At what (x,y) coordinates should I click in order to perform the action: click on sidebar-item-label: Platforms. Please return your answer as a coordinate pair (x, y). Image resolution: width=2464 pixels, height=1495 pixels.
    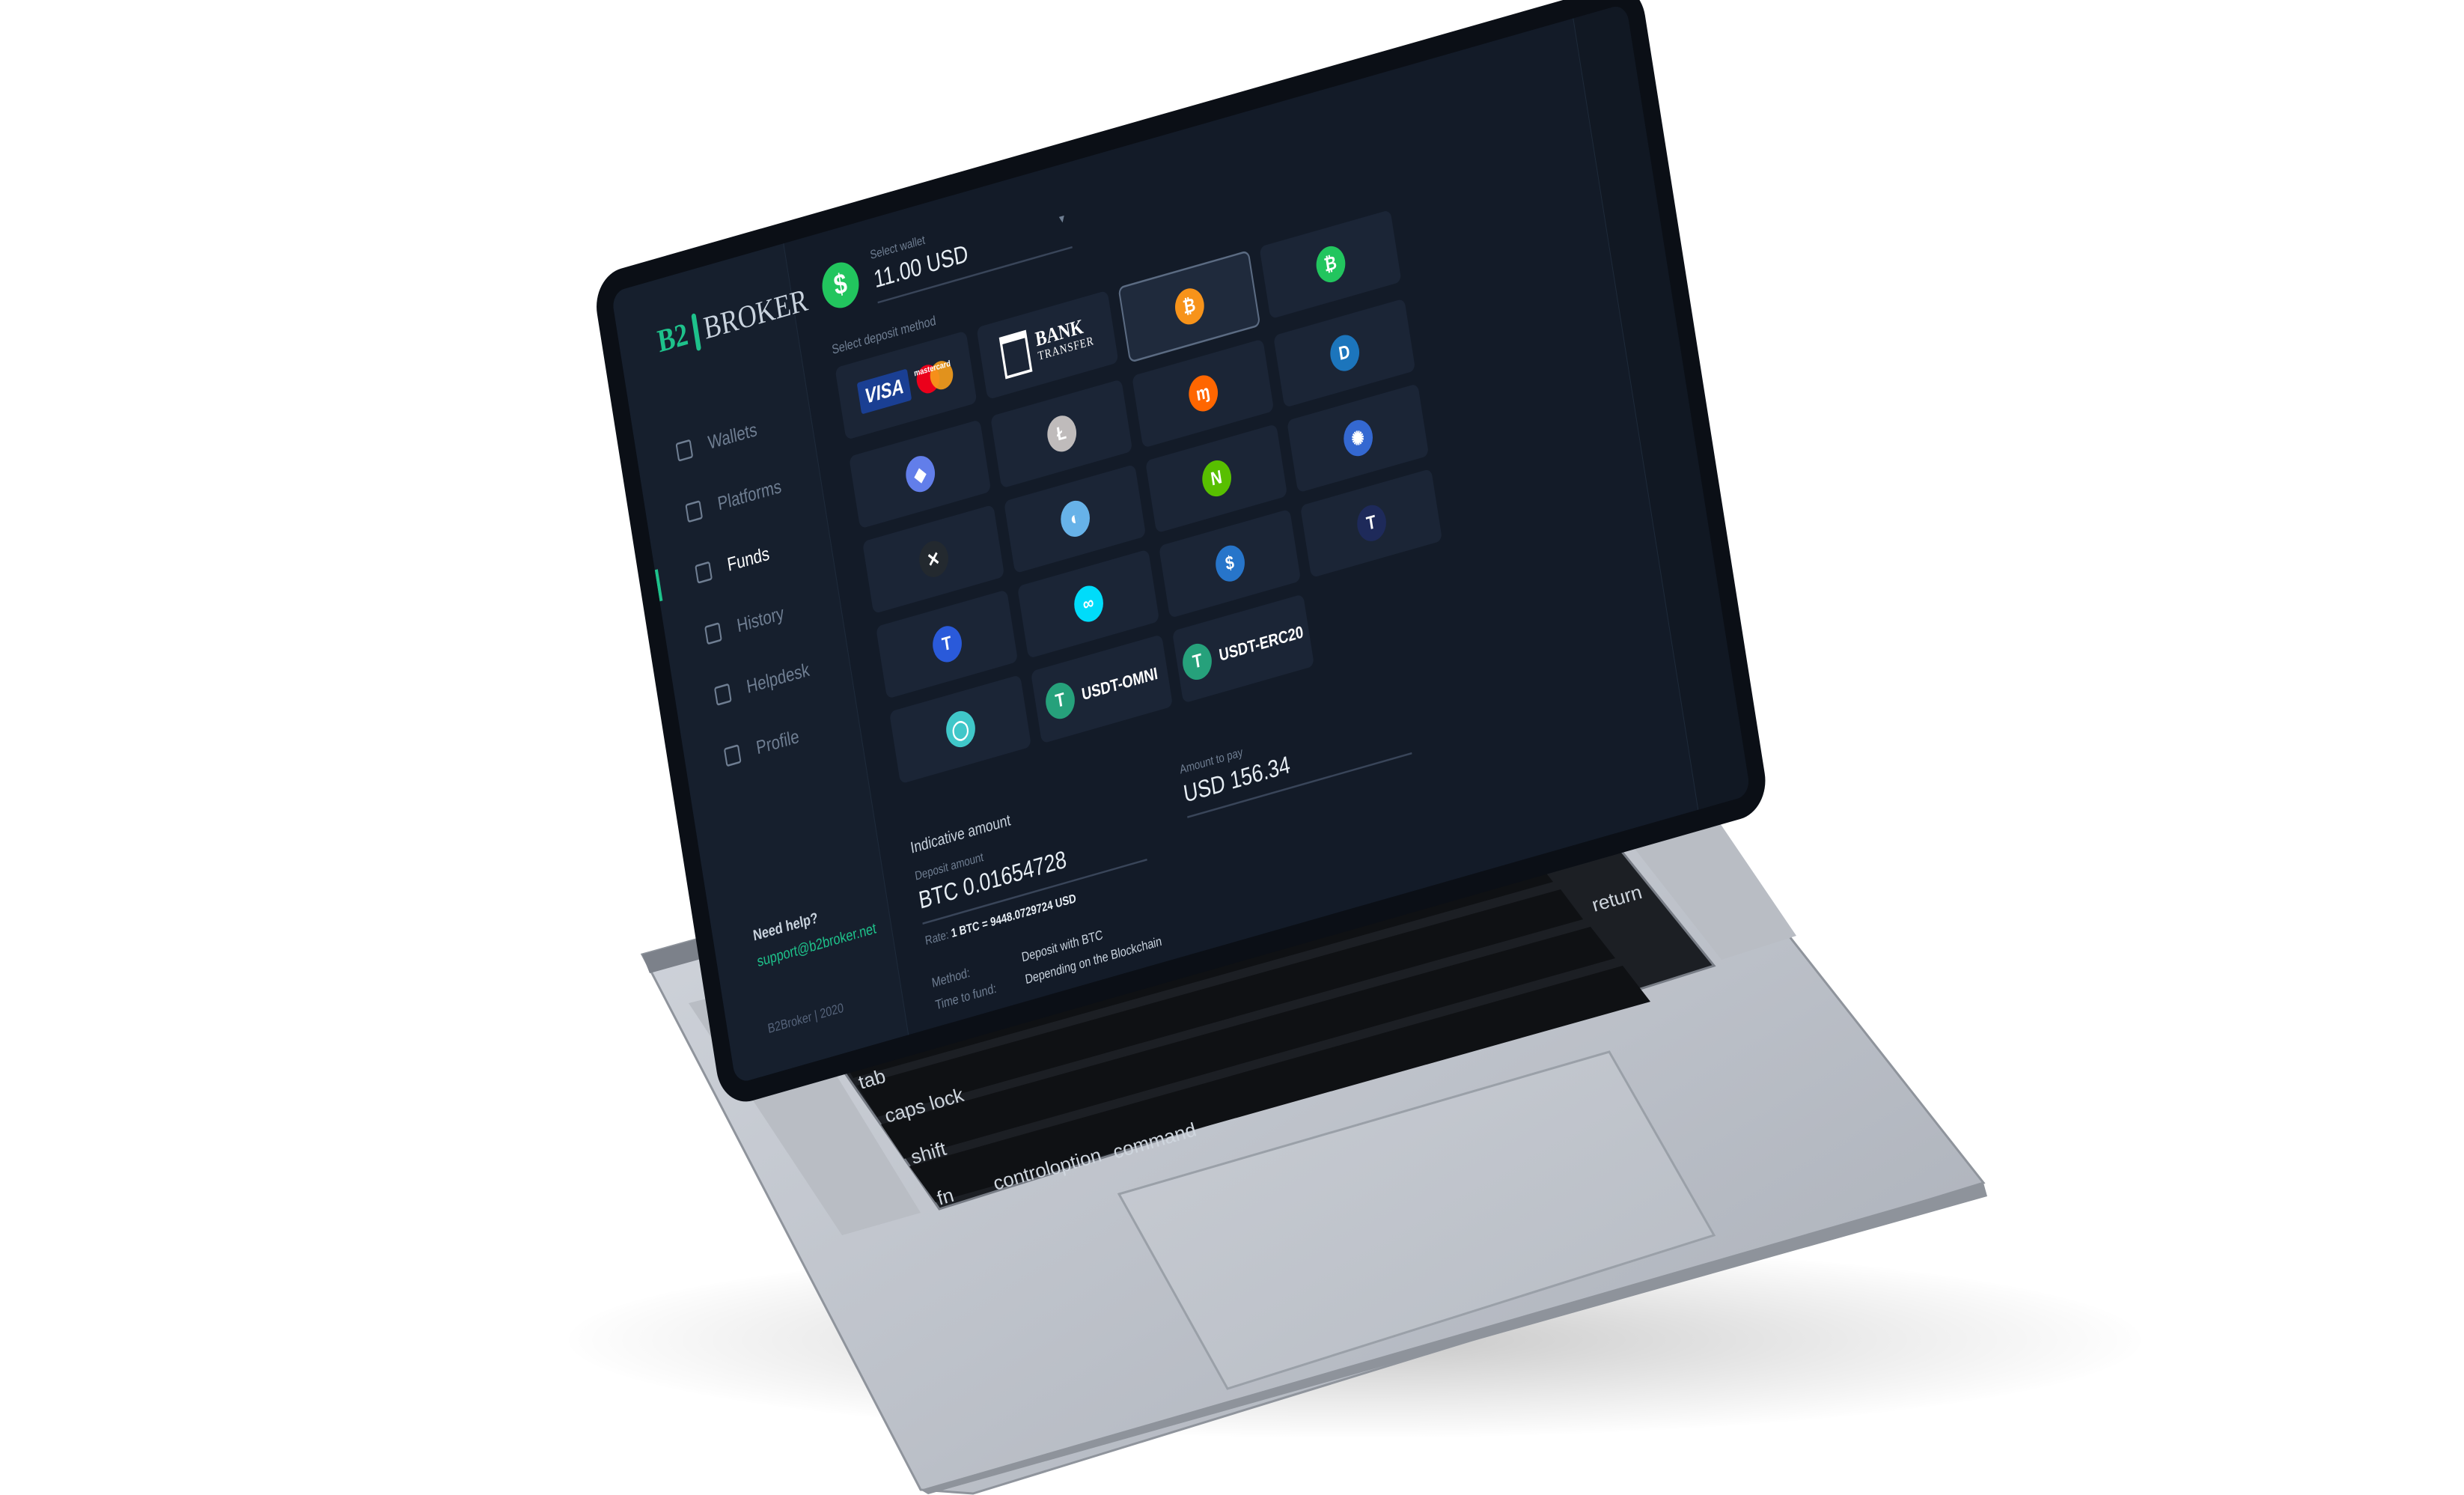
    Looking at the image, I should click on (750, 495).